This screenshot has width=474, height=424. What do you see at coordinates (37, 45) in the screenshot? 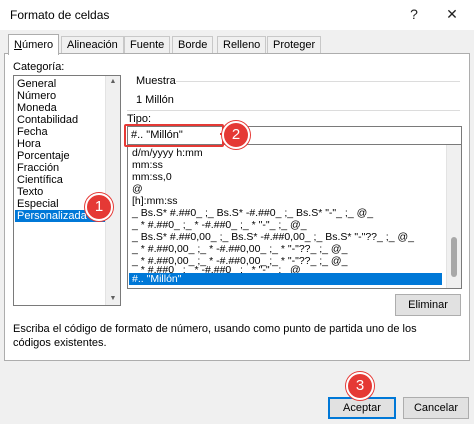
I see `tab-numero-label: úmero` at bounding box center [37, 45].